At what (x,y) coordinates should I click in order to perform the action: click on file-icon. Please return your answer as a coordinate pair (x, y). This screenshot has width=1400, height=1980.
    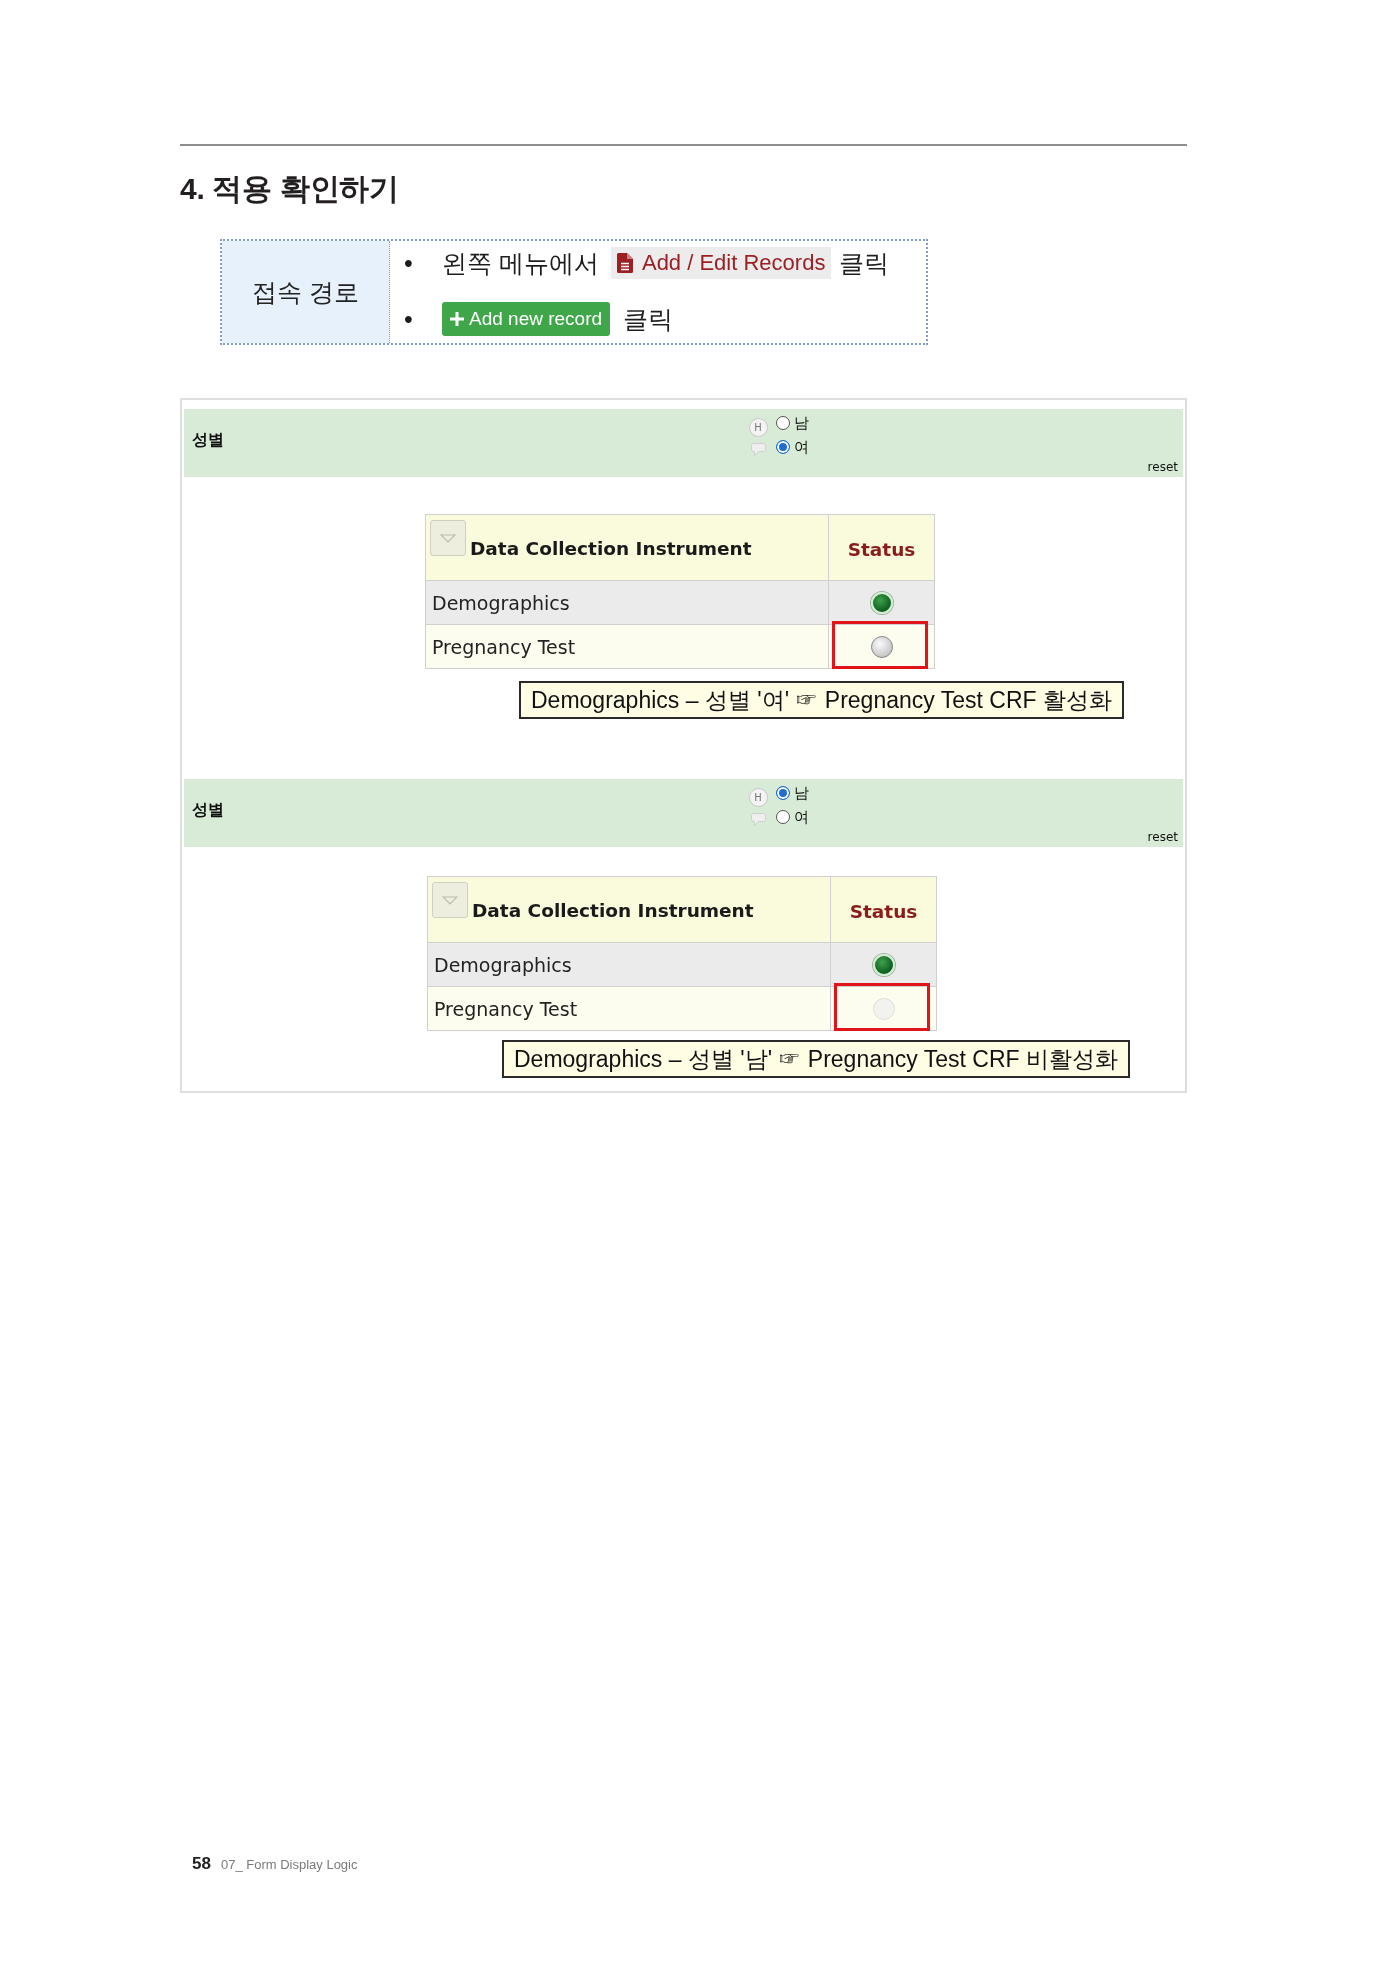
    Looking at the image, I should click on (624, 263).